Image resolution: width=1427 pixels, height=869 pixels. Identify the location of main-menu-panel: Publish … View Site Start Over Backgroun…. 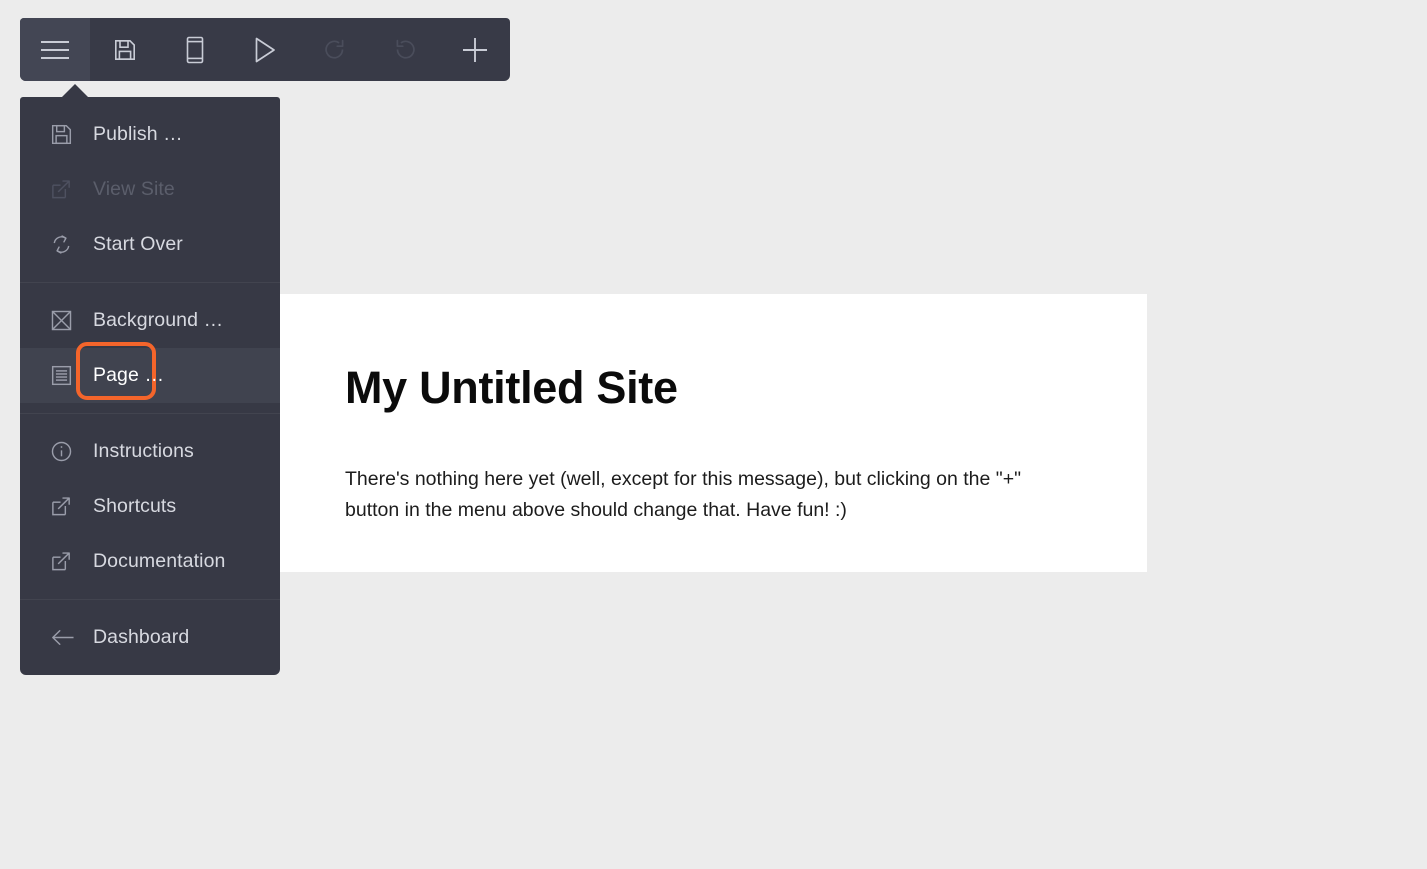
(150, 379).